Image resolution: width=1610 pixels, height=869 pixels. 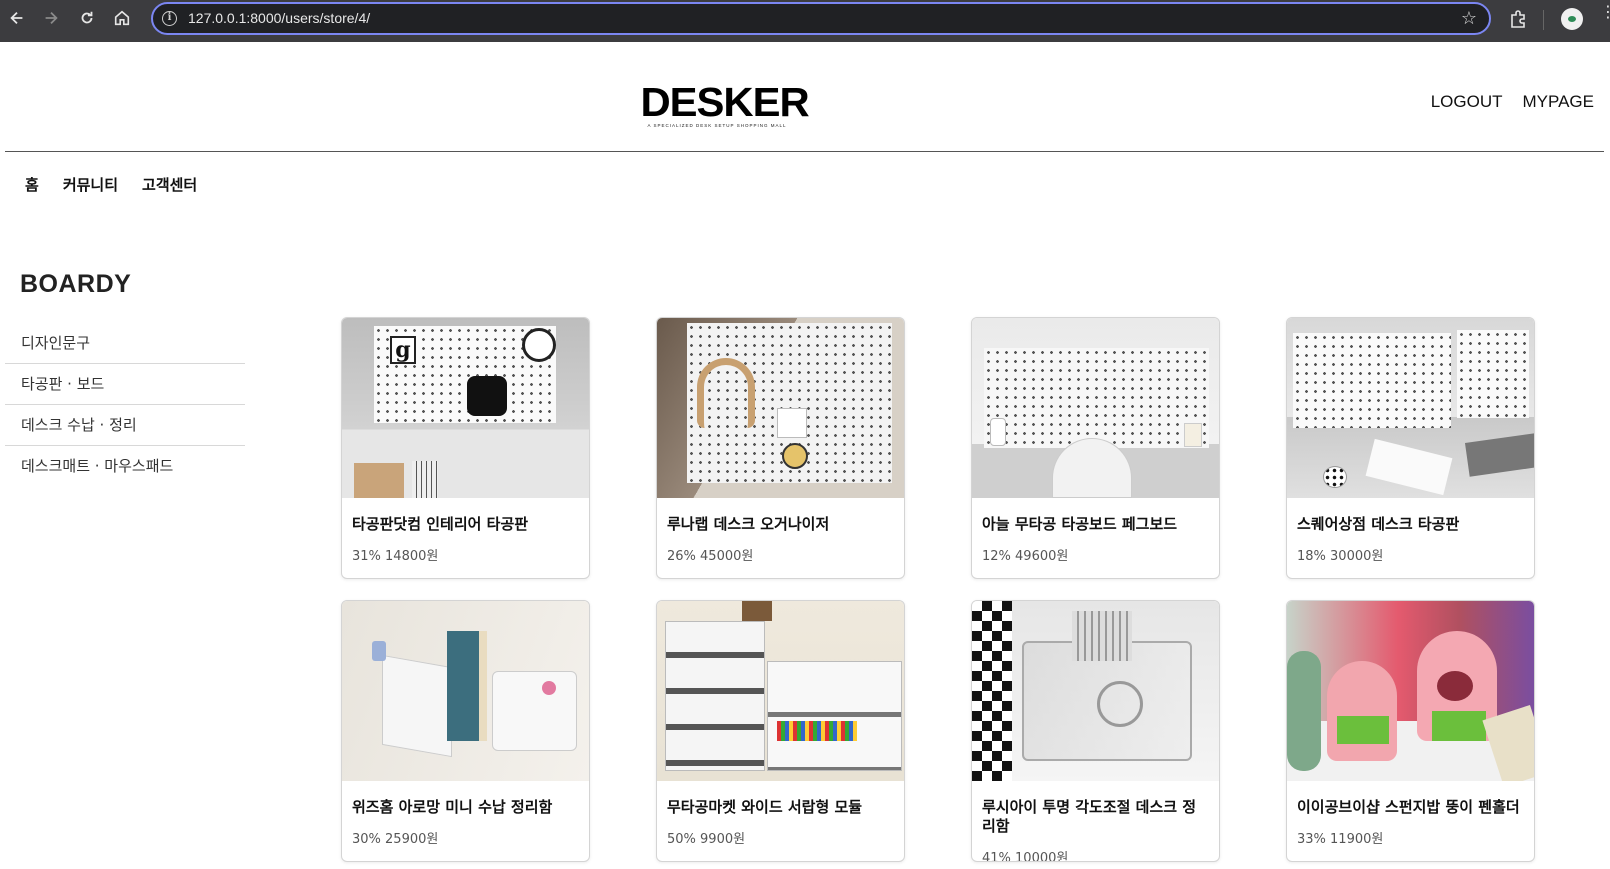 What do you see at coordinates (465, 408) in the screenshot?
I see `product-image: g` at bounding box center [465, 408].